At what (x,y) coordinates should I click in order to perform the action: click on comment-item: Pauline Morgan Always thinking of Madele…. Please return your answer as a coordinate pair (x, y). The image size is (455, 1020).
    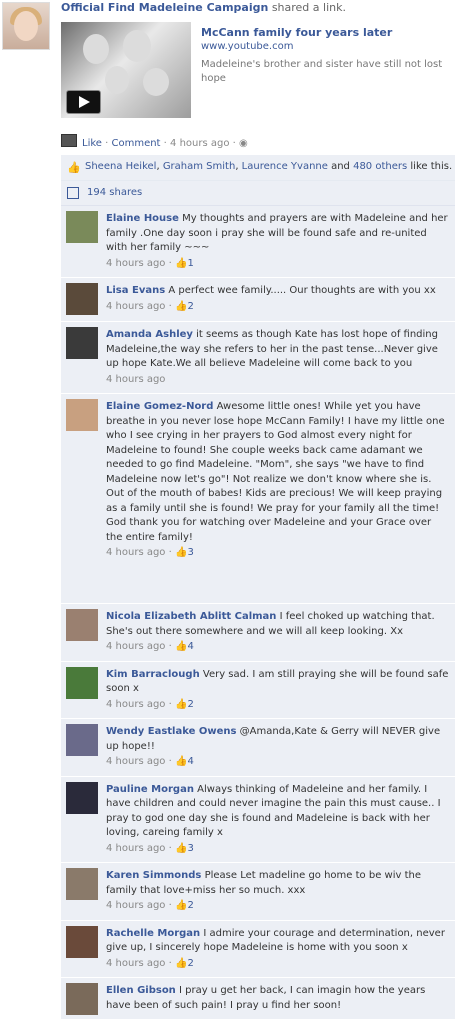
    Looking at the image, I should click on (258, 819).